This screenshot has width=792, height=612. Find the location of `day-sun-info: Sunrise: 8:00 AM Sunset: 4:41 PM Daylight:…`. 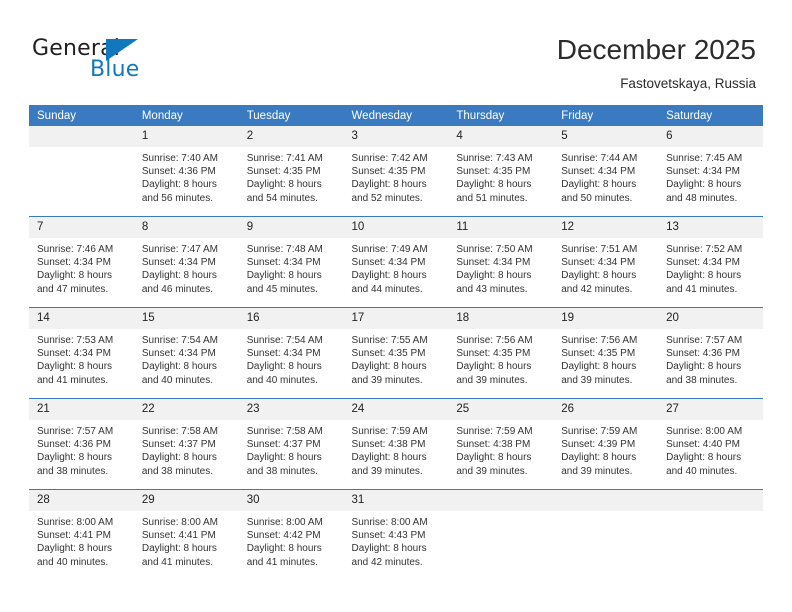

day-sun-info: Sunrise: 8:00 AM Sunset: 4:41 PM Daylight:… is located at coordinates (186, 540).